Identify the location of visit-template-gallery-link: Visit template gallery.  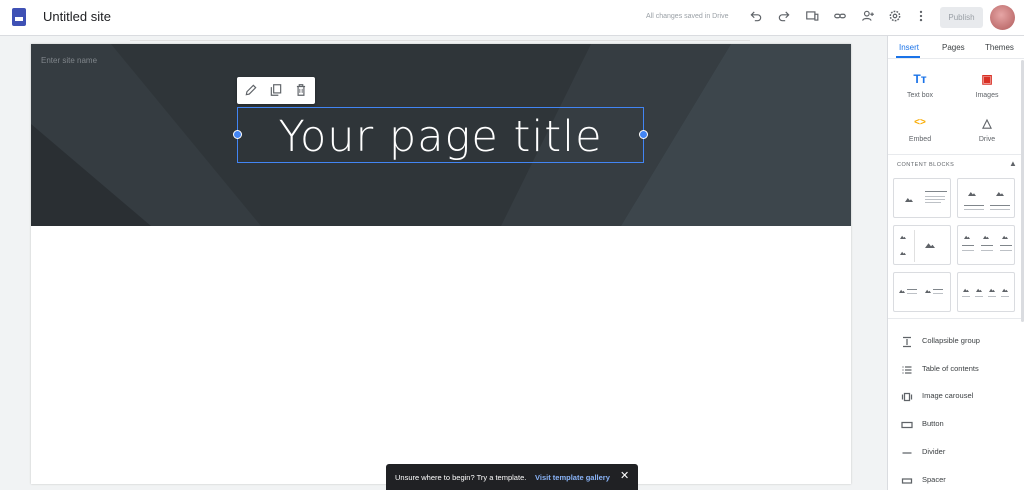
(572, 477).